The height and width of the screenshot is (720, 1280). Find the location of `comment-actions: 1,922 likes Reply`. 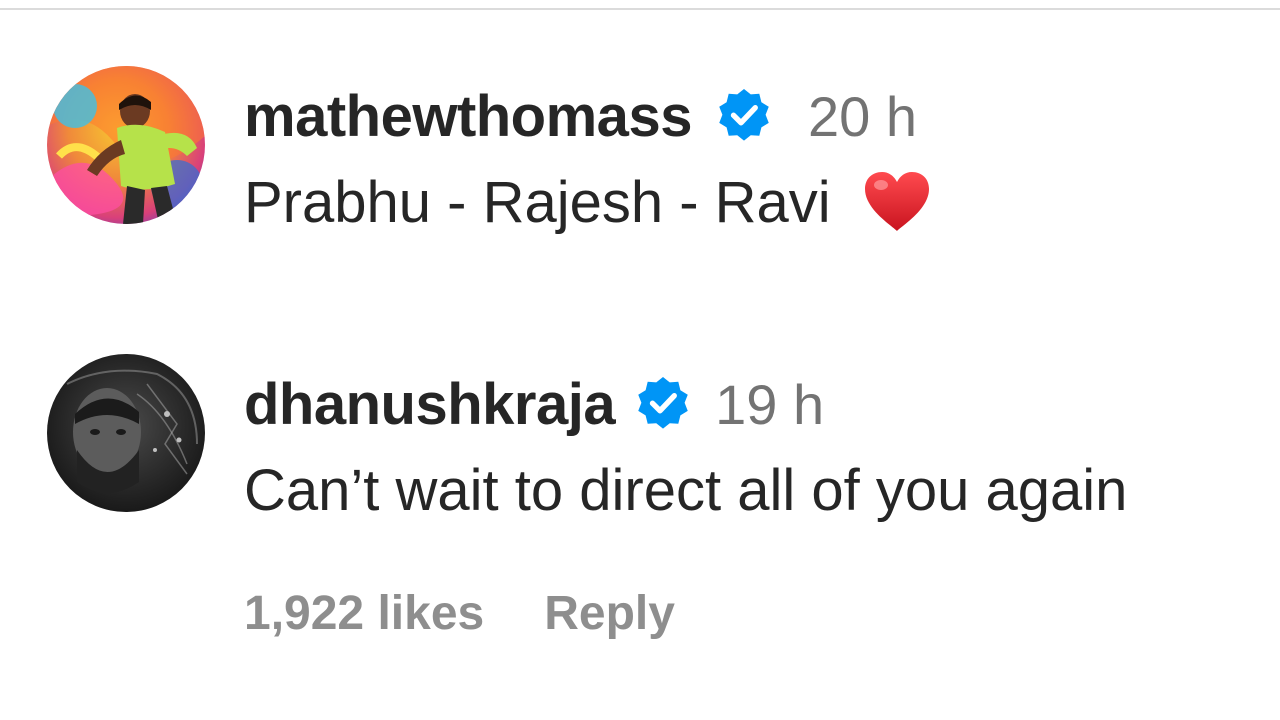

comment-actions: 1,922 likes Reply is located at coordinates (459, 613).